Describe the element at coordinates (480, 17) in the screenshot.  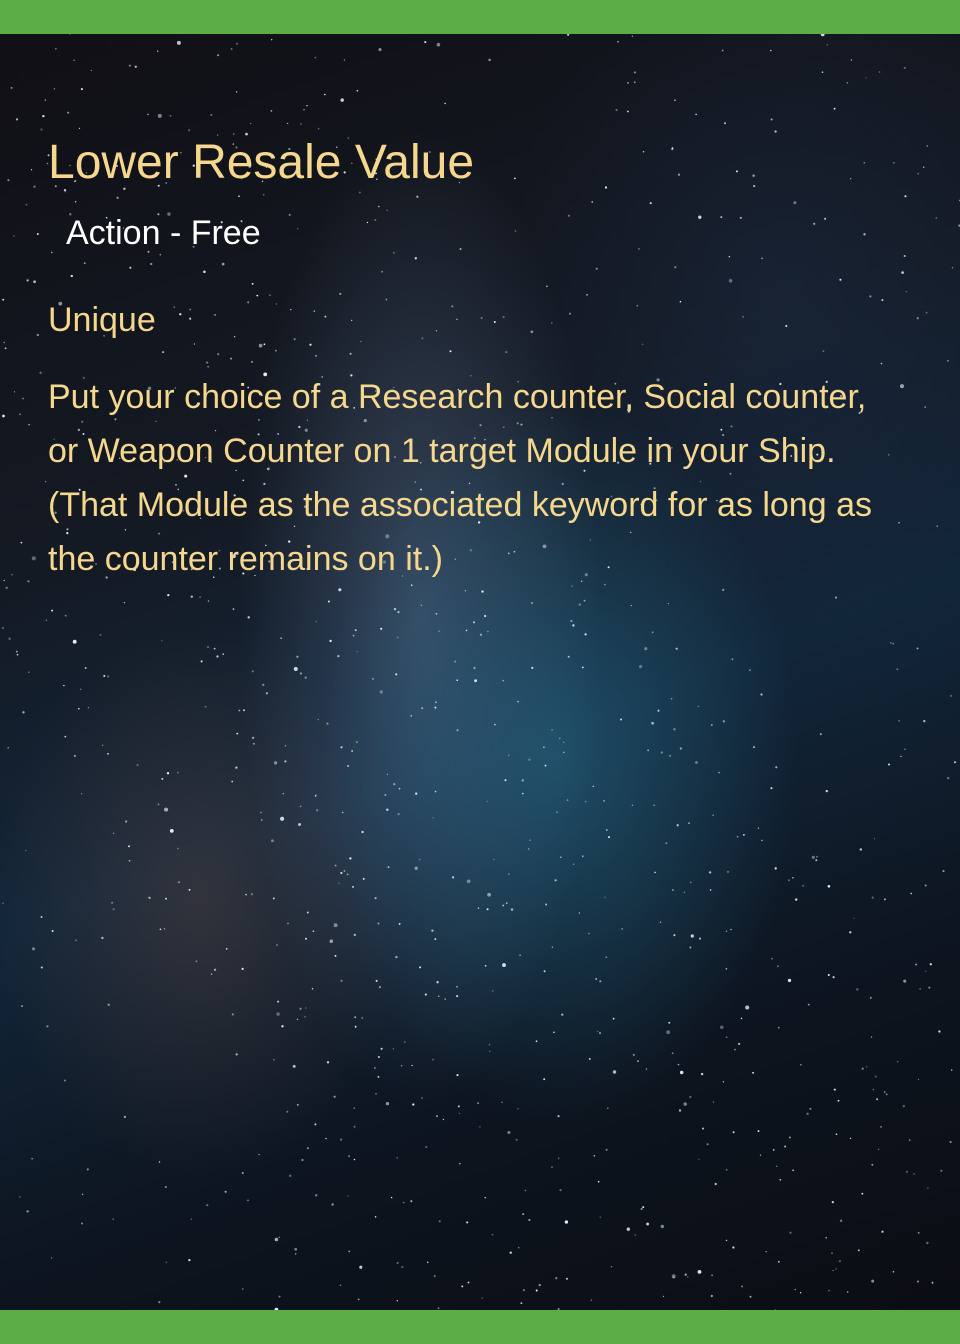
I see `top-border-bar` at that location.